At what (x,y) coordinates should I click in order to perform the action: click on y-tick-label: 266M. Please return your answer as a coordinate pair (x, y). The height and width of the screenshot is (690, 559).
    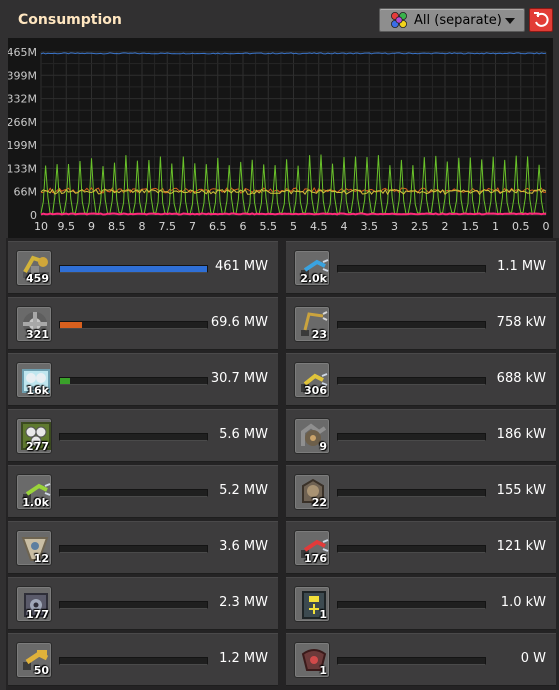
    Looking at the image, I should click on (22, 122).